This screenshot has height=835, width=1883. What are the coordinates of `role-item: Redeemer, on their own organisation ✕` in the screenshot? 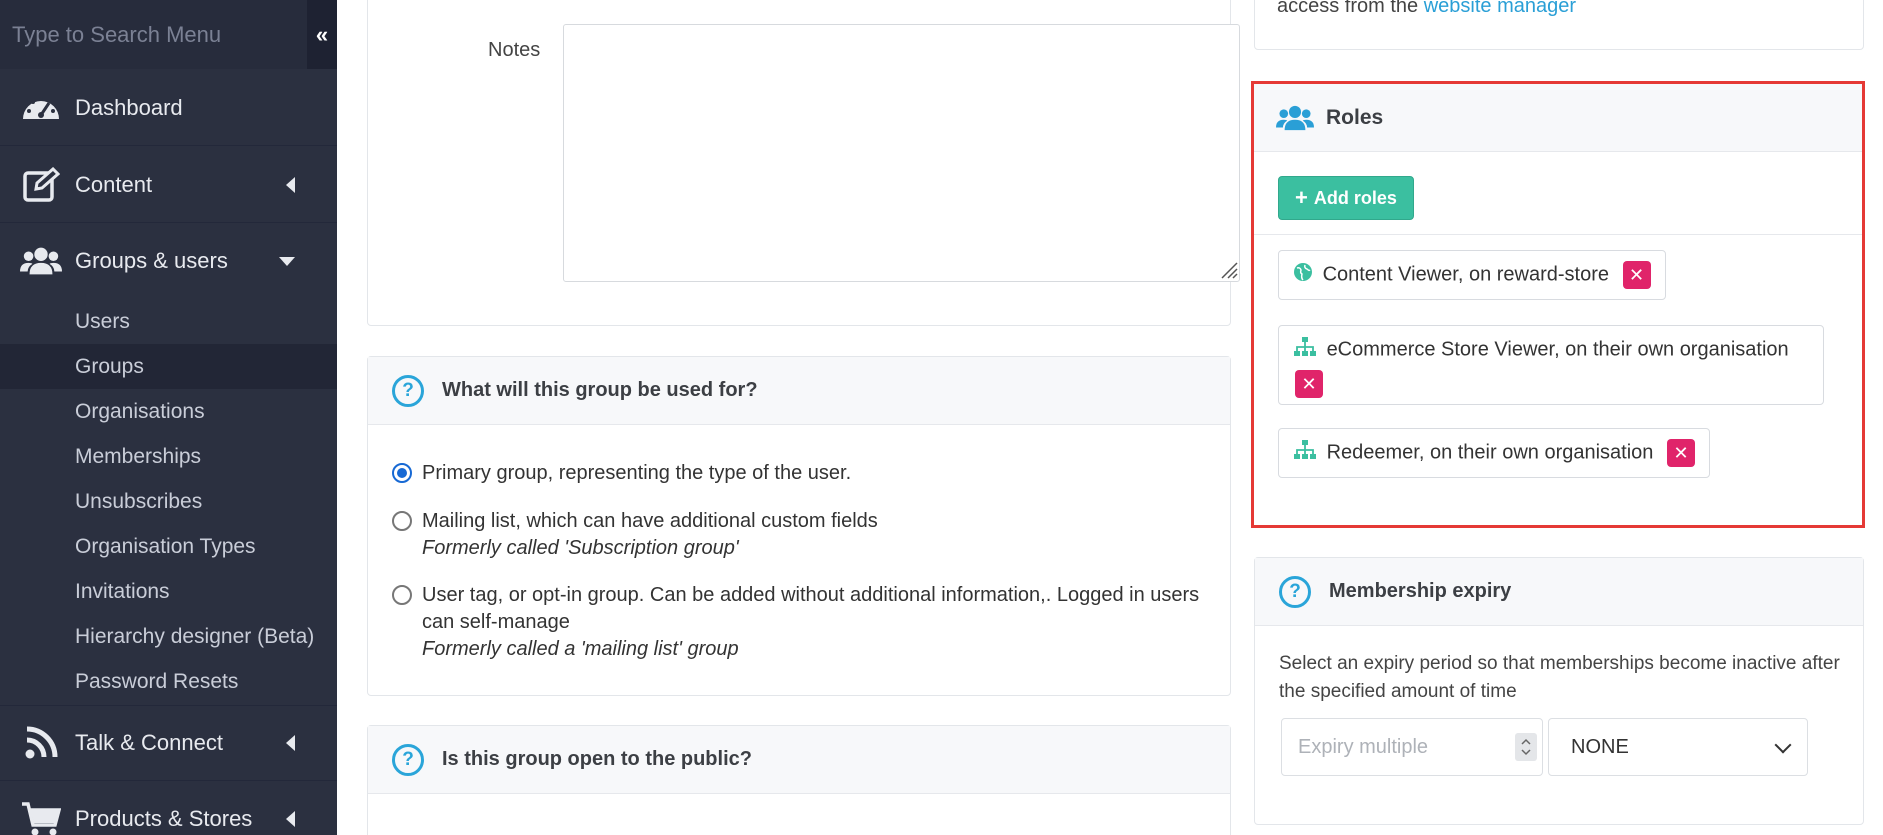 It's located at (1494, 453).